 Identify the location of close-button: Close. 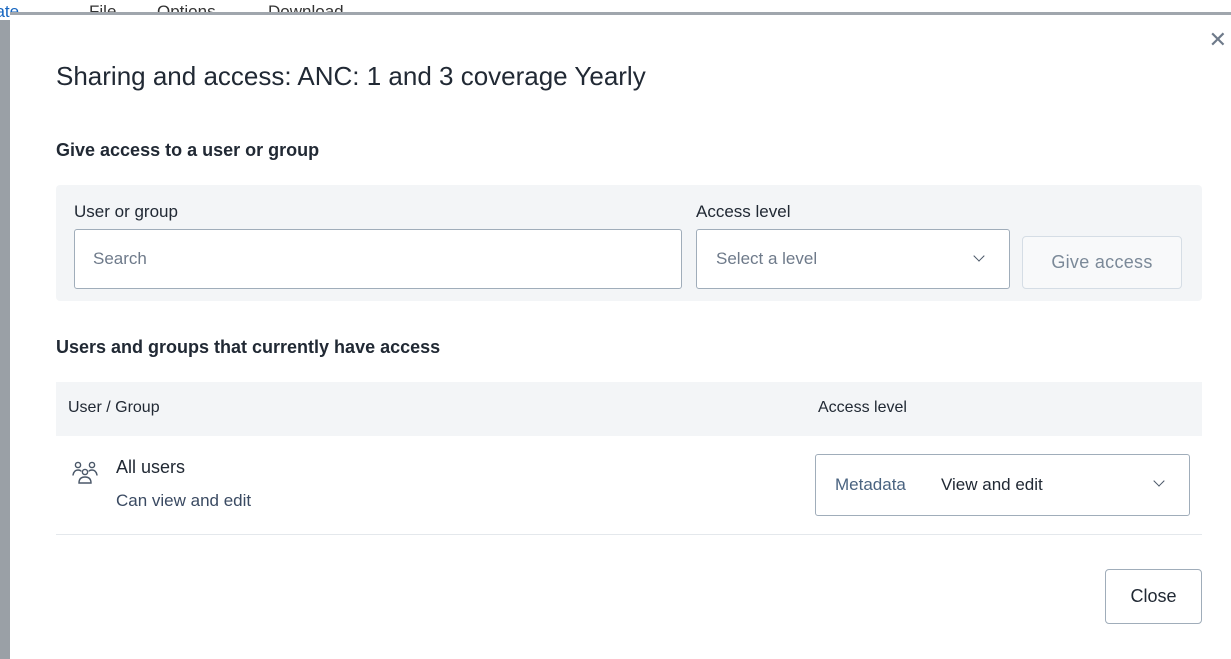
(1153, 596).